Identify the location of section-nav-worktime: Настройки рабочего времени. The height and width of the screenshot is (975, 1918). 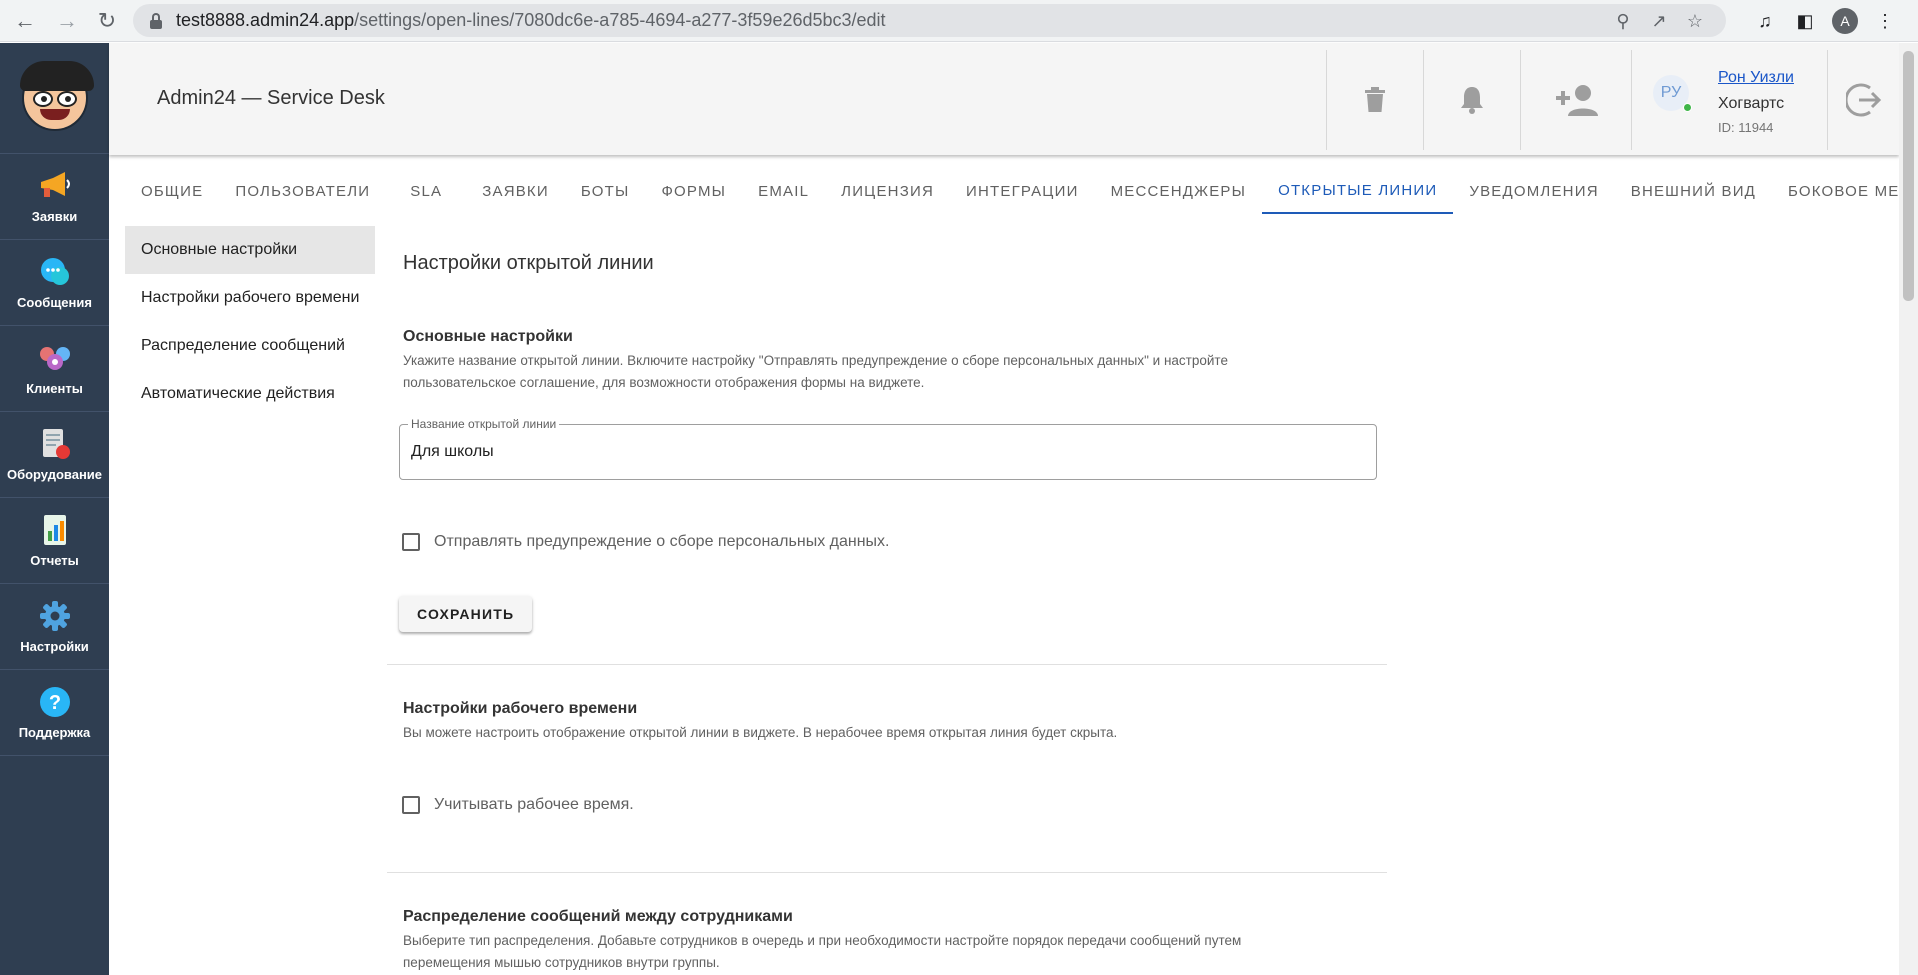
(250, 298).